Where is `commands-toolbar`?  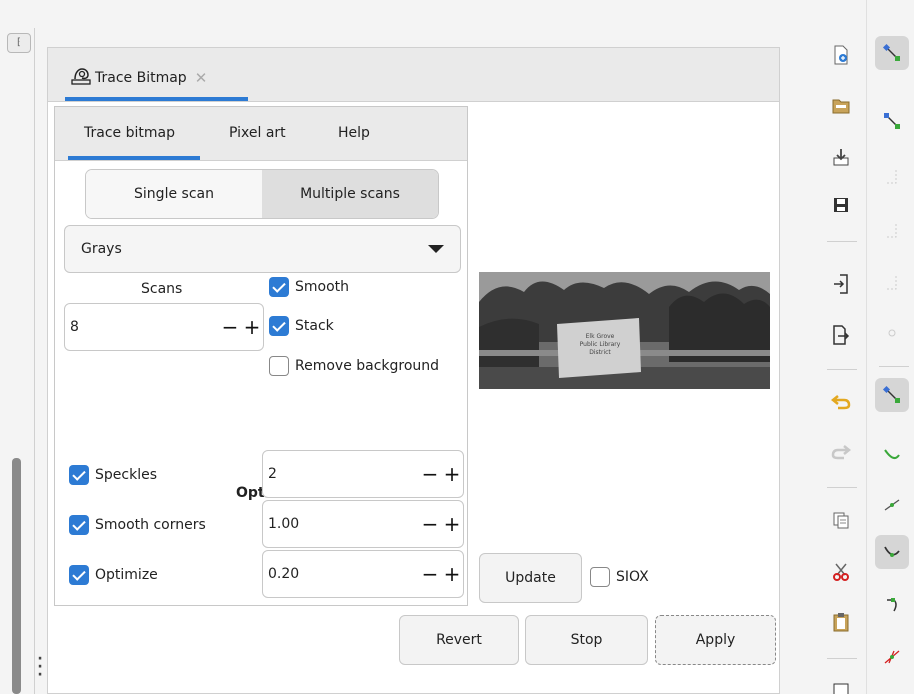
commands-toolbar is located at coordinates (841, 347).